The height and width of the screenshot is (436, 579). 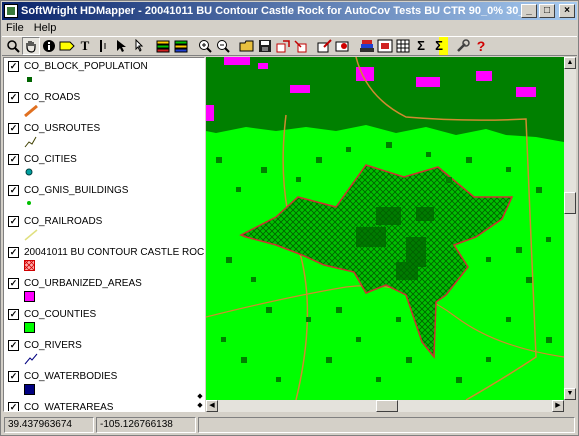 I want to click on layer-name: CO_CITIES, so click(x=50, y=159).